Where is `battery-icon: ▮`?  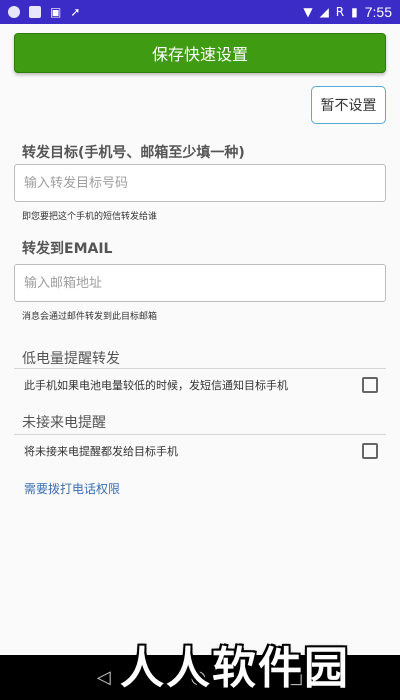
battery-icon: ▮ is located at coordinates (354, 12).